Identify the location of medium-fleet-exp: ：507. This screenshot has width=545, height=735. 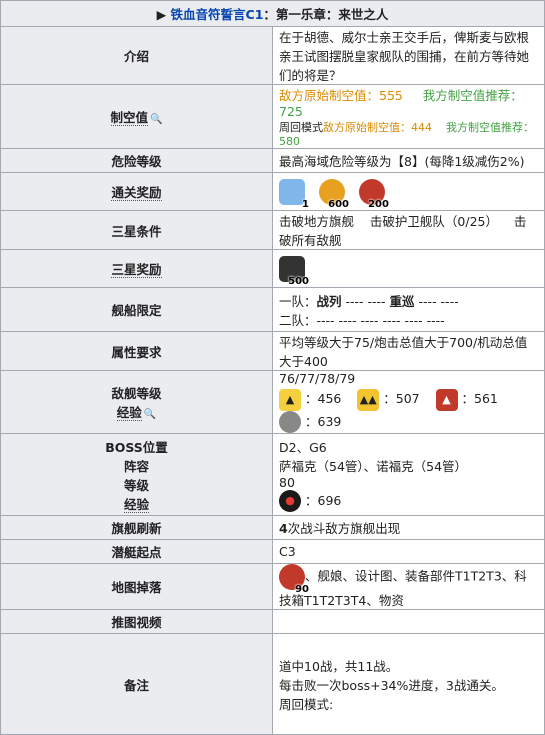
(401, 398).